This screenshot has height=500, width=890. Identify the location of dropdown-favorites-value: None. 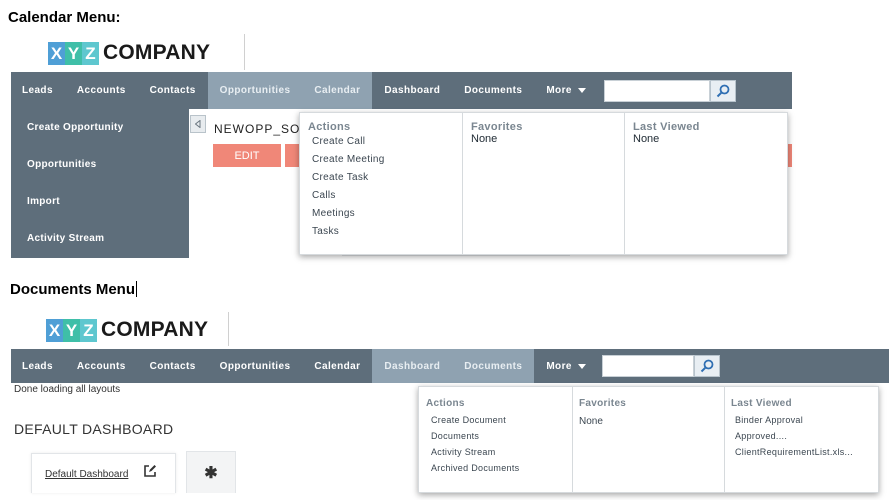
(591, 421).